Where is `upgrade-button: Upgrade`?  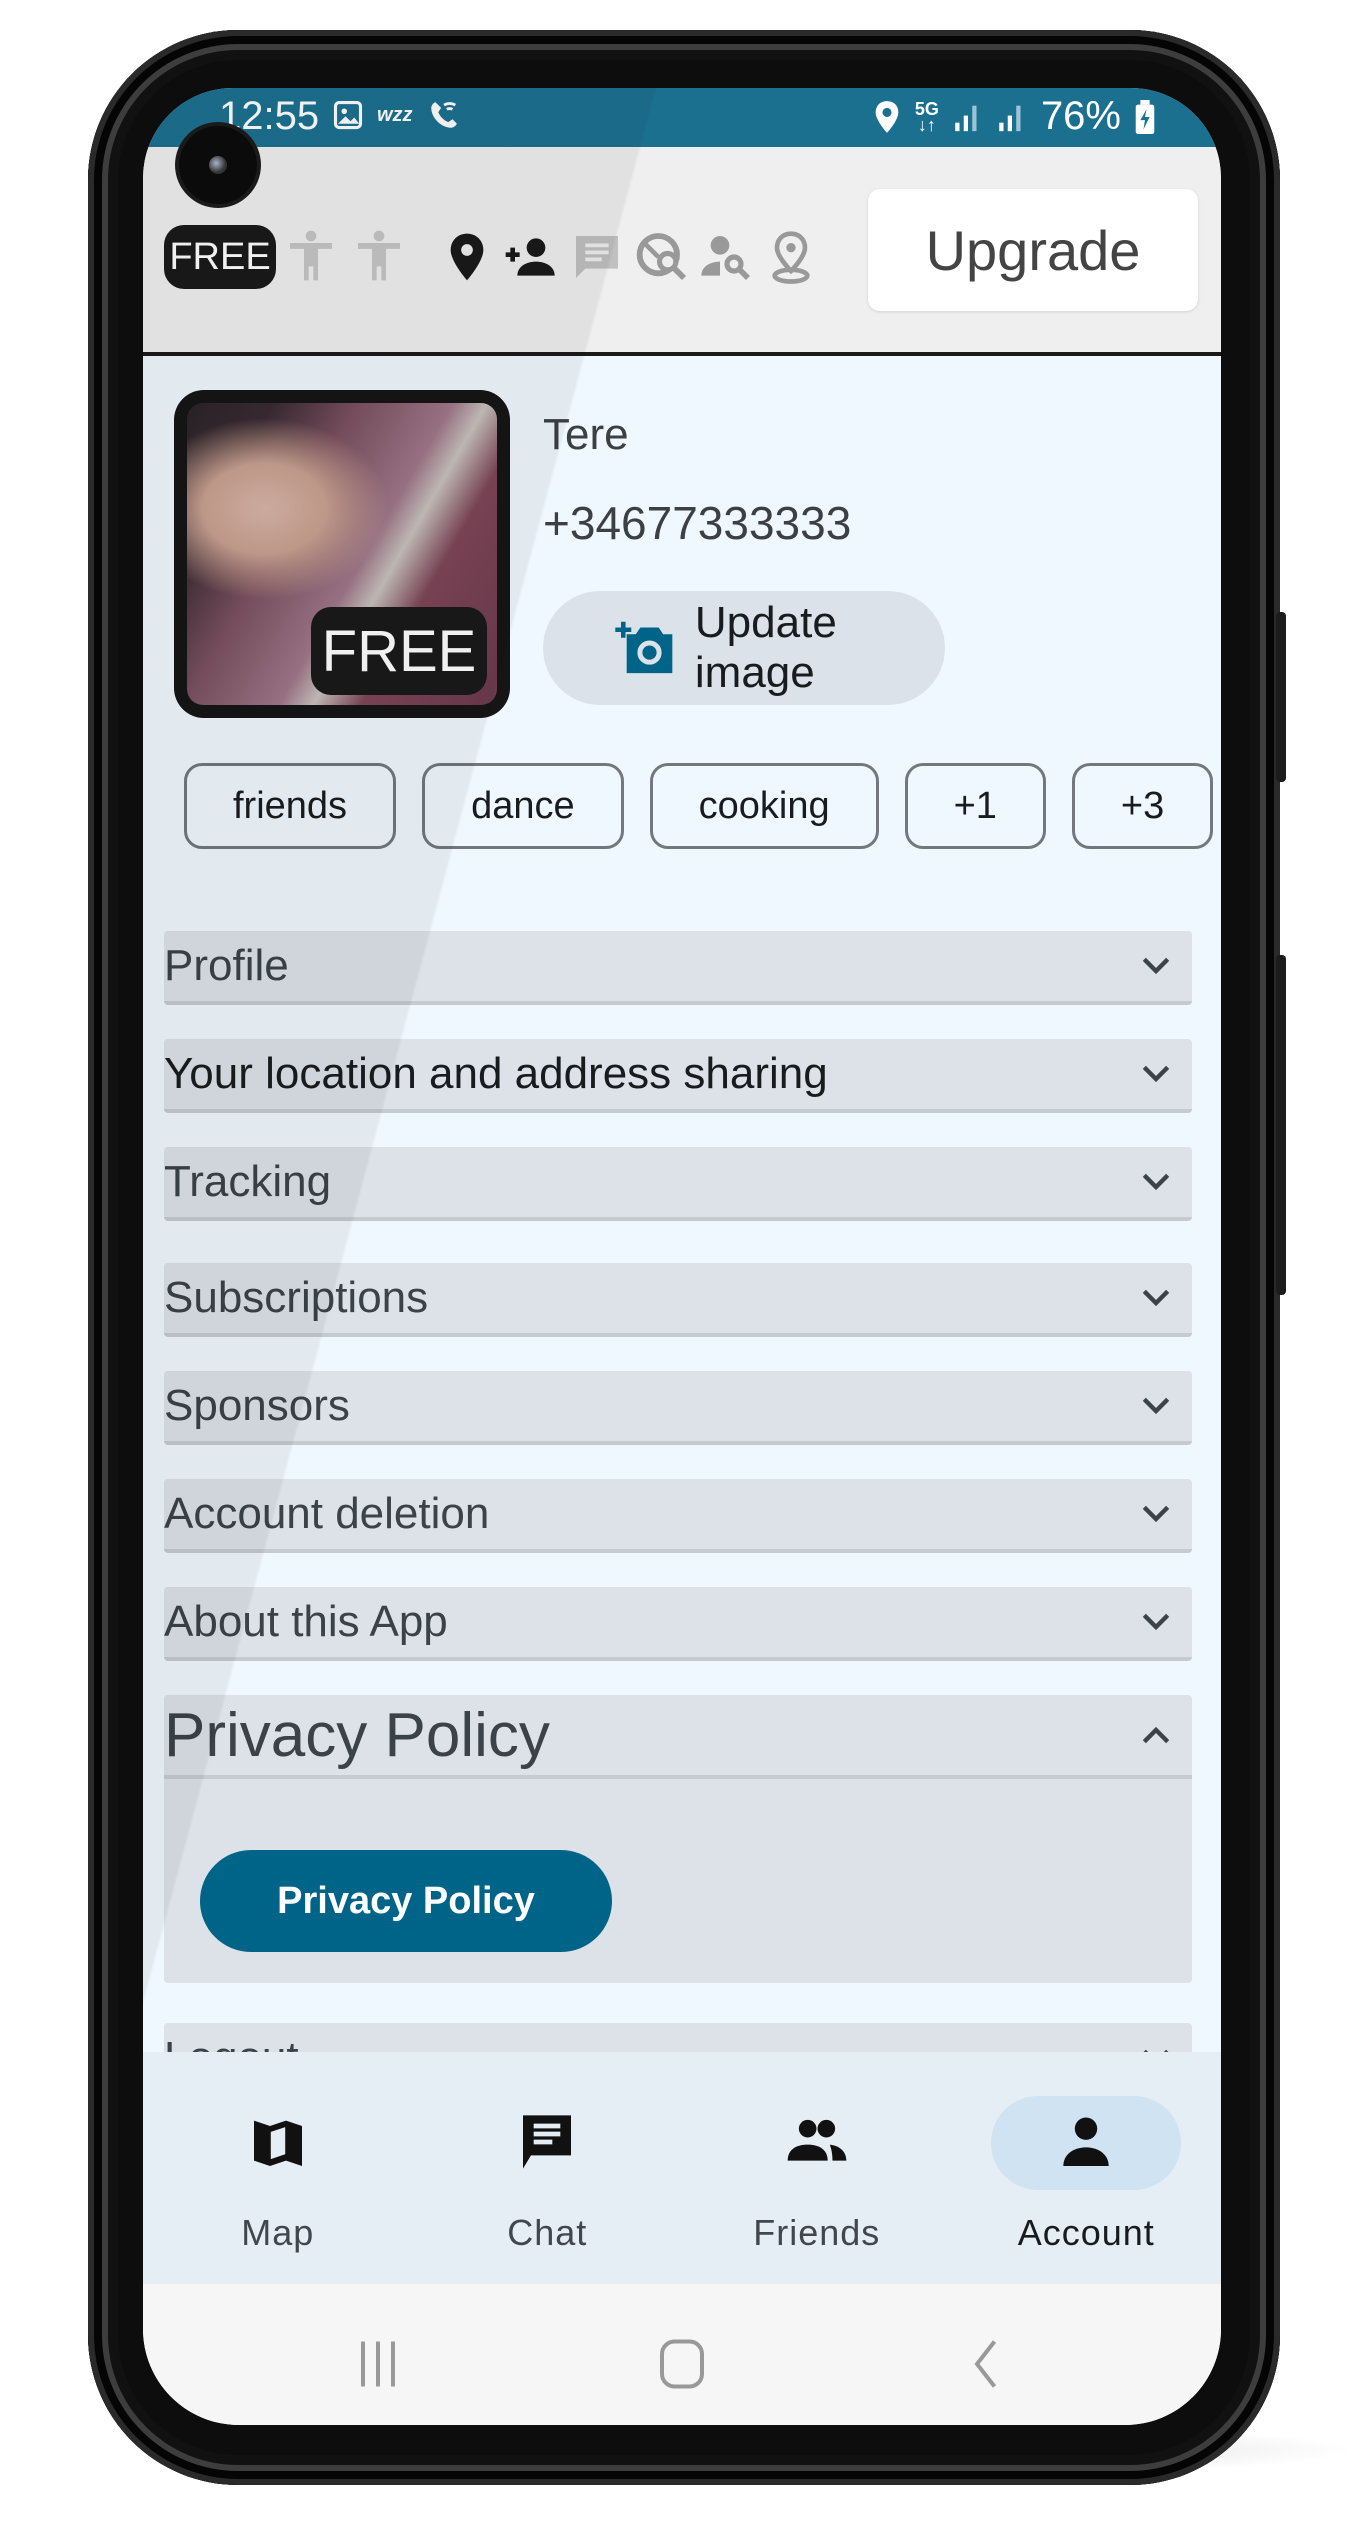 upgrade-button: Upgrade is located at coordinates (1033, 250).